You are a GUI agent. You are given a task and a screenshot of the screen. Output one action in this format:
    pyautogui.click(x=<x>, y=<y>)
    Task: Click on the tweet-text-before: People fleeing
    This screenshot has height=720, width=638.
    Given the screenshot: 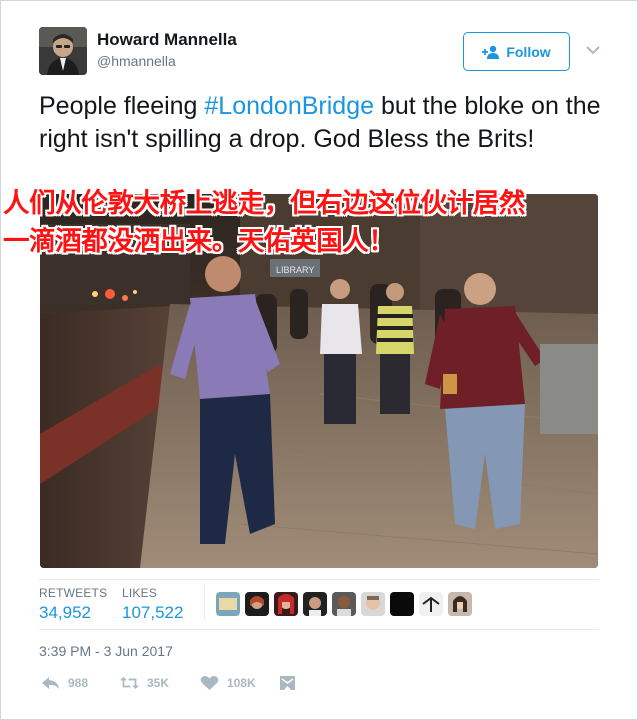 What is the action you would take?
    pyautogui.click(x=122, y=106)
    